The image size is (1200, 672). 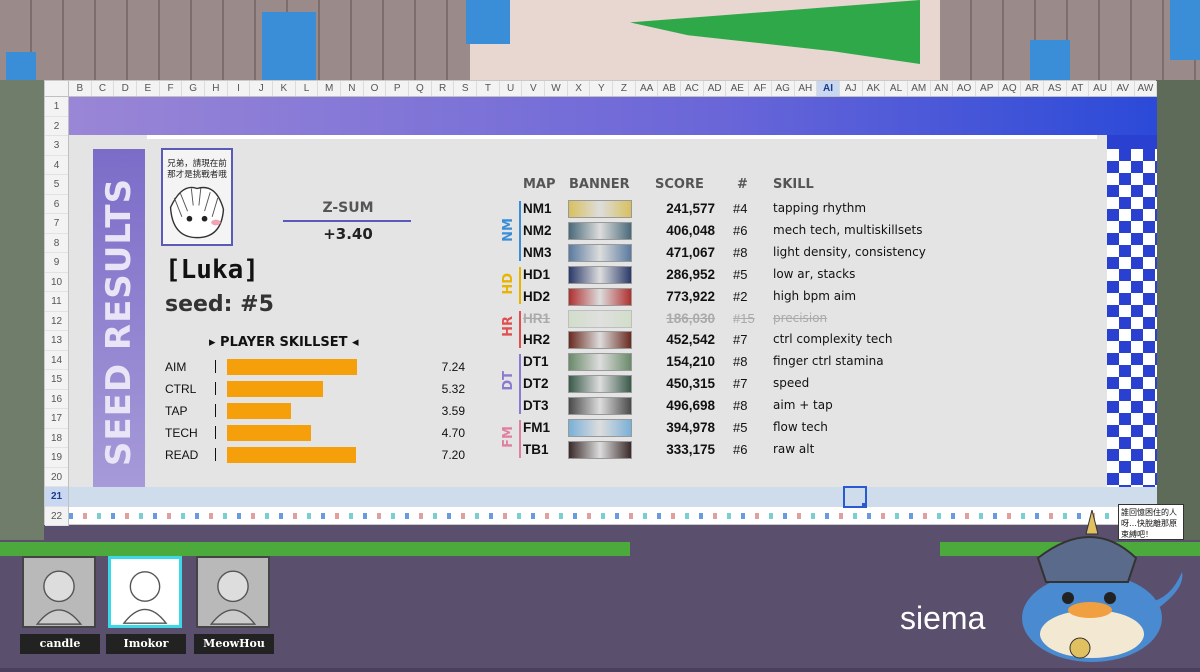 What do you see at coordinates (57, 88) in the screenshot?
I see `sheet-corner` at bounding box center [57, 88].